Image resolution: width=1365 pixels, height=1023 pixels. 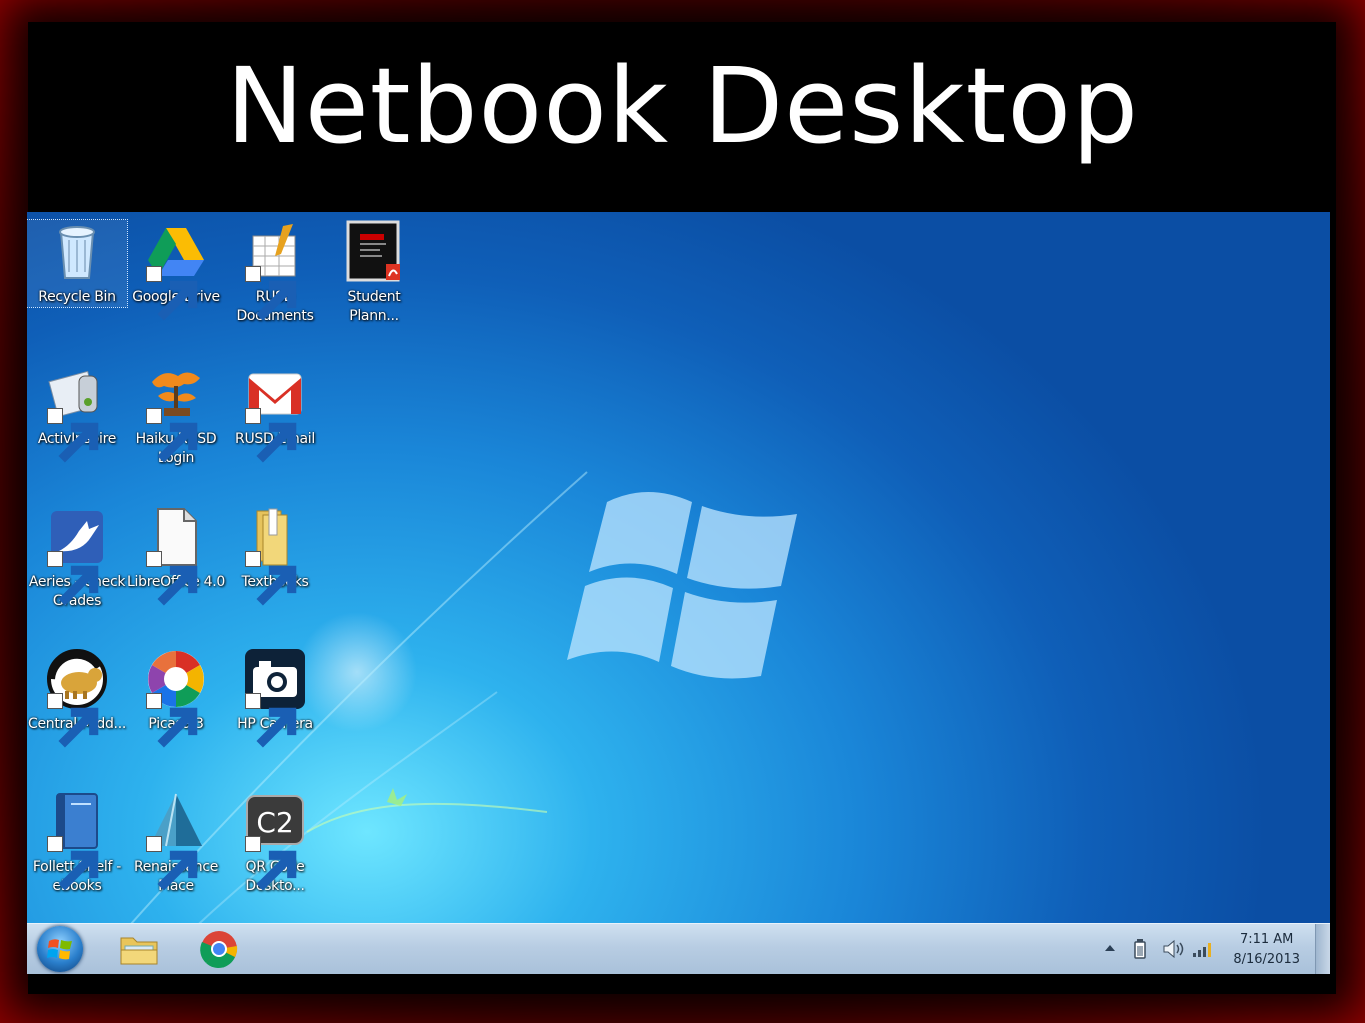 I want to click on book-icon, so click(x=77, y=840).